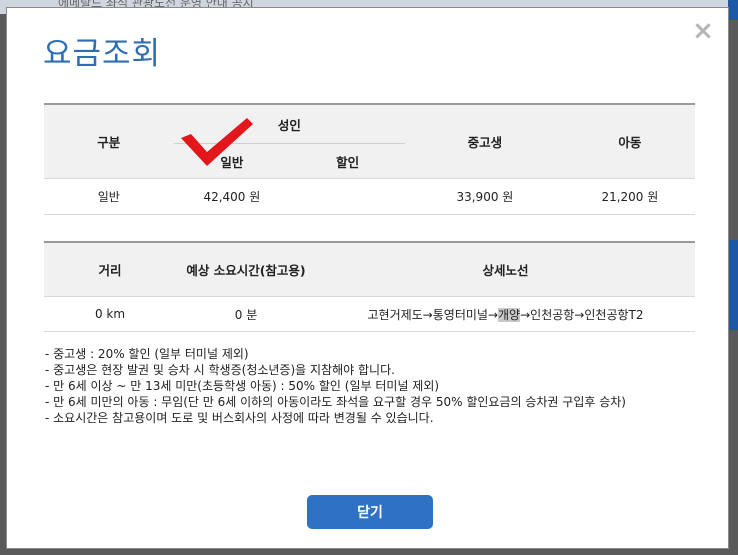 This screenshot has width=738, height=555. I want to click on route-detail: 고현거제도→통영터미널→개양→인천공항→인천공항T2, so click(505, 314).